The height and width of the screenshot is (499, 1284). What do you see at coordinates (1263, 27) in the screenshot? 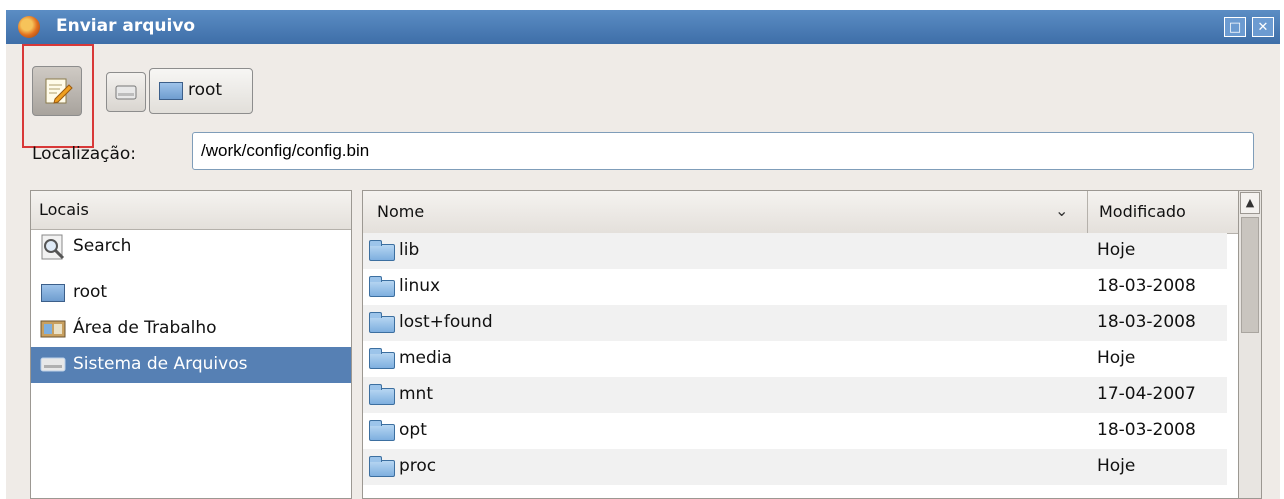
I see `close-button: ✕` at bounding box center [1263, 27].